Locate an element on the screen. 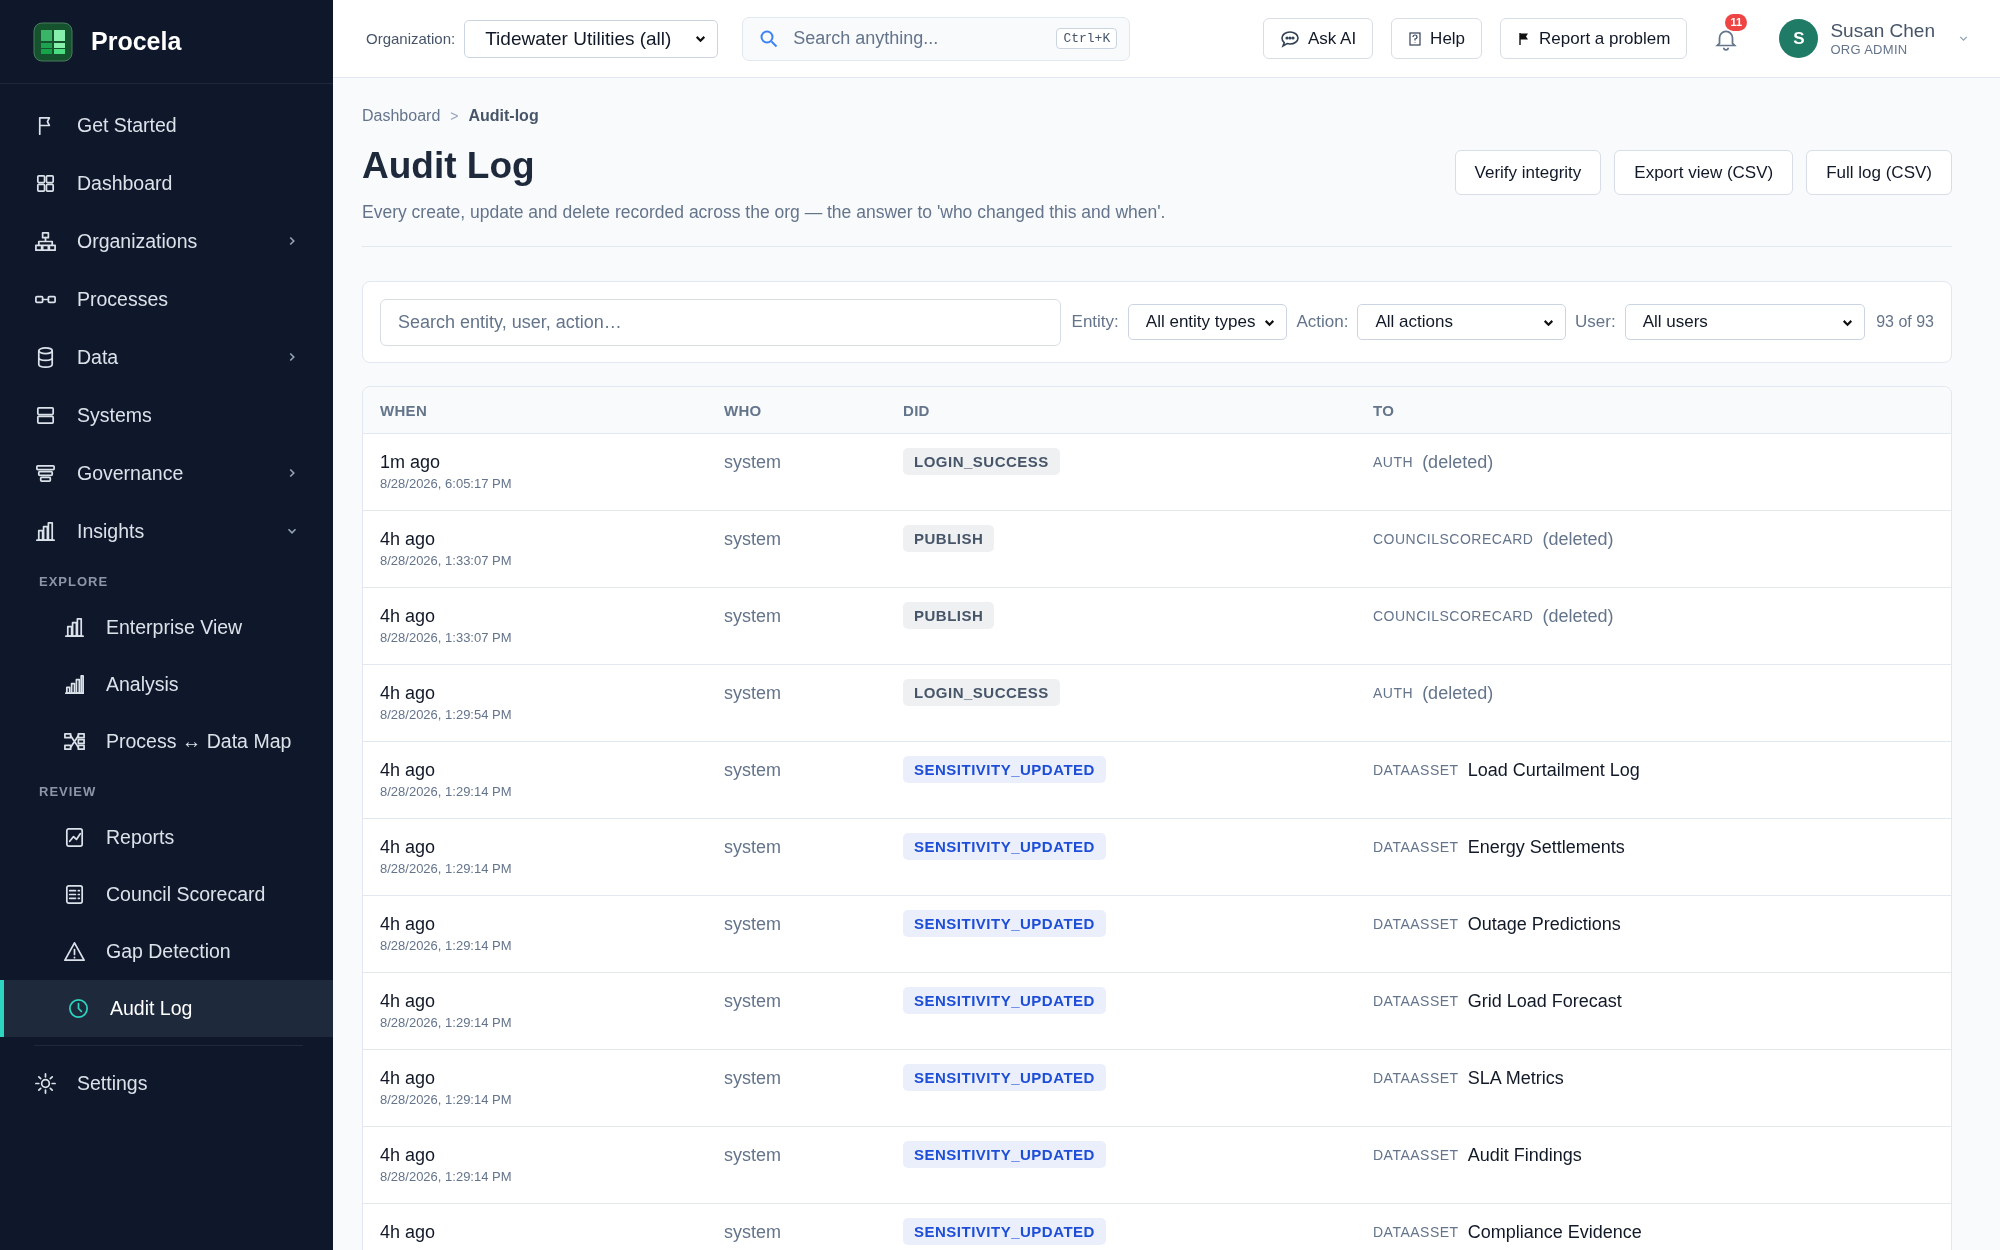 The height and width of the screenshot is (1250, 2000). nav-item: Process ↔ Data Map is located at coordinates (166, 741).